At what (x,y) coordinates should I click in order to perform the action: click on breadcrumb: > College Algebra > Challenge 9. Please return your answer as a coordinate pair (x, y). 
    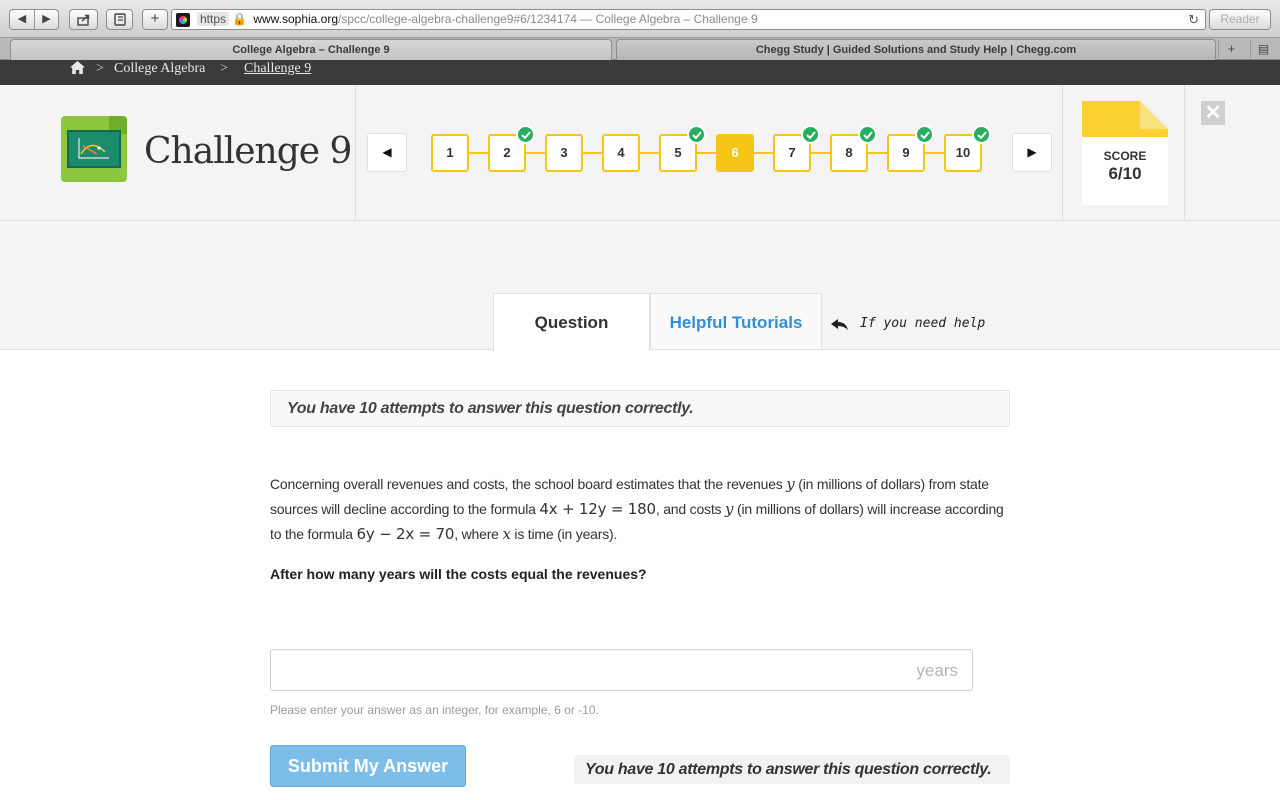
    Looking at the image, I should click on (640, 72).